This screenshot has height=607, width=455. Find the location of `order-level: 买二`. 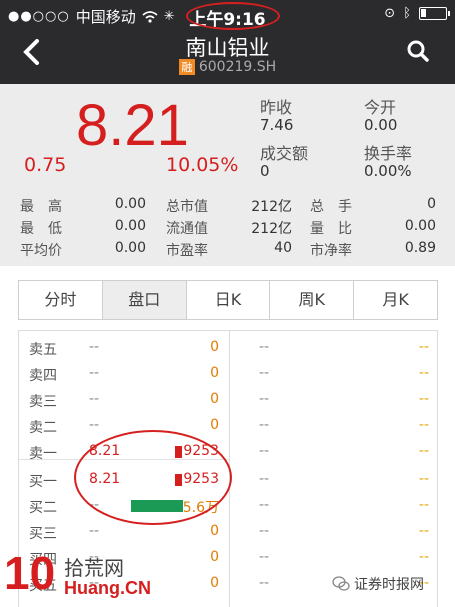

order-level: 买二 is located at coordinates (43, 508).